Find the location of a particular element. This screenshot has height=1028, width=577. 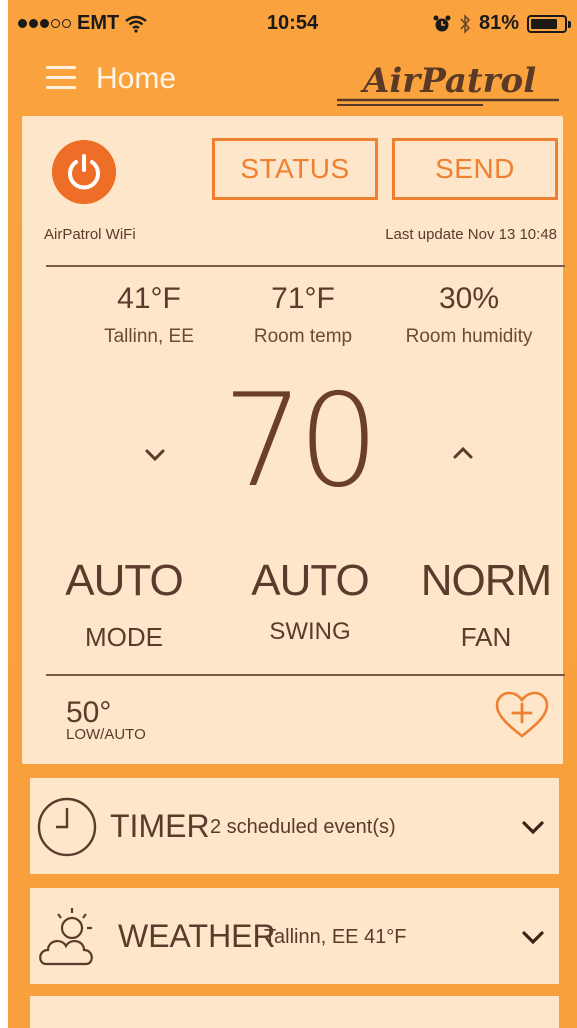

status-button: STATUS is located at coordinates (295, 169).